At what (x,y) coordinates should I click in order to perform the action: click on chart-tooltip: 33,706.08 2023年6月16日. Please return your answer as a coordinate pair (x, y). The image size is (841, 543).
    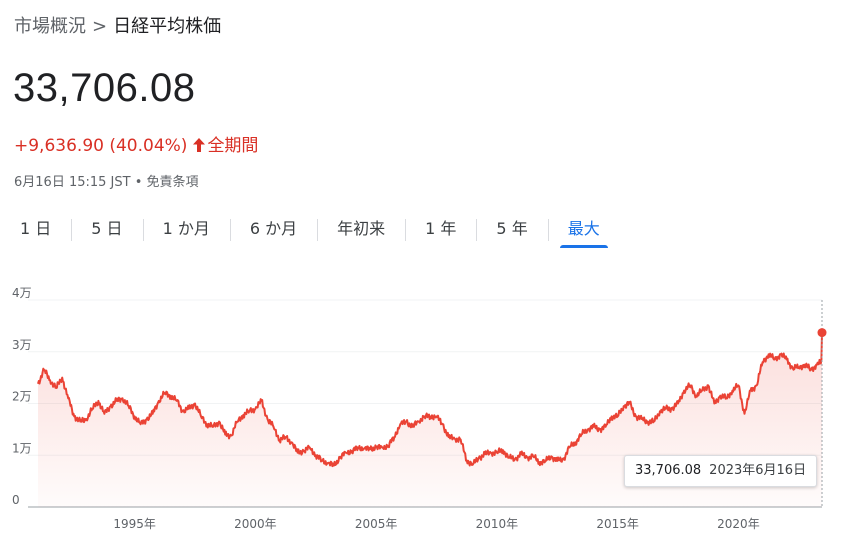
    Looking at the image, I should click on (721, 471).